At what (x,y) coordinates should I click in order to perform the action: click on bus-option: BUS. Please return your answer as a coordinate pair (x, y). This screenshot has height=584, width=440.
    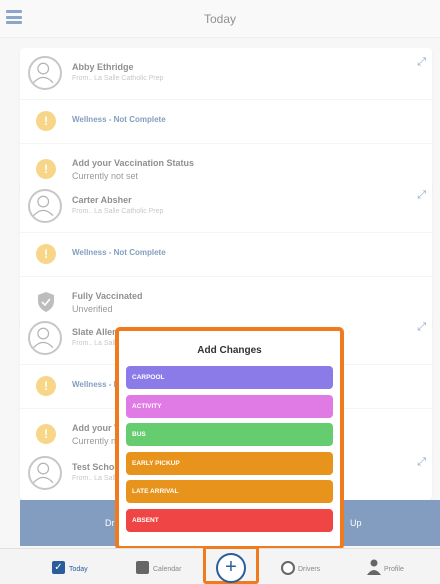
    Looking at the image, I should click on (229, 434).